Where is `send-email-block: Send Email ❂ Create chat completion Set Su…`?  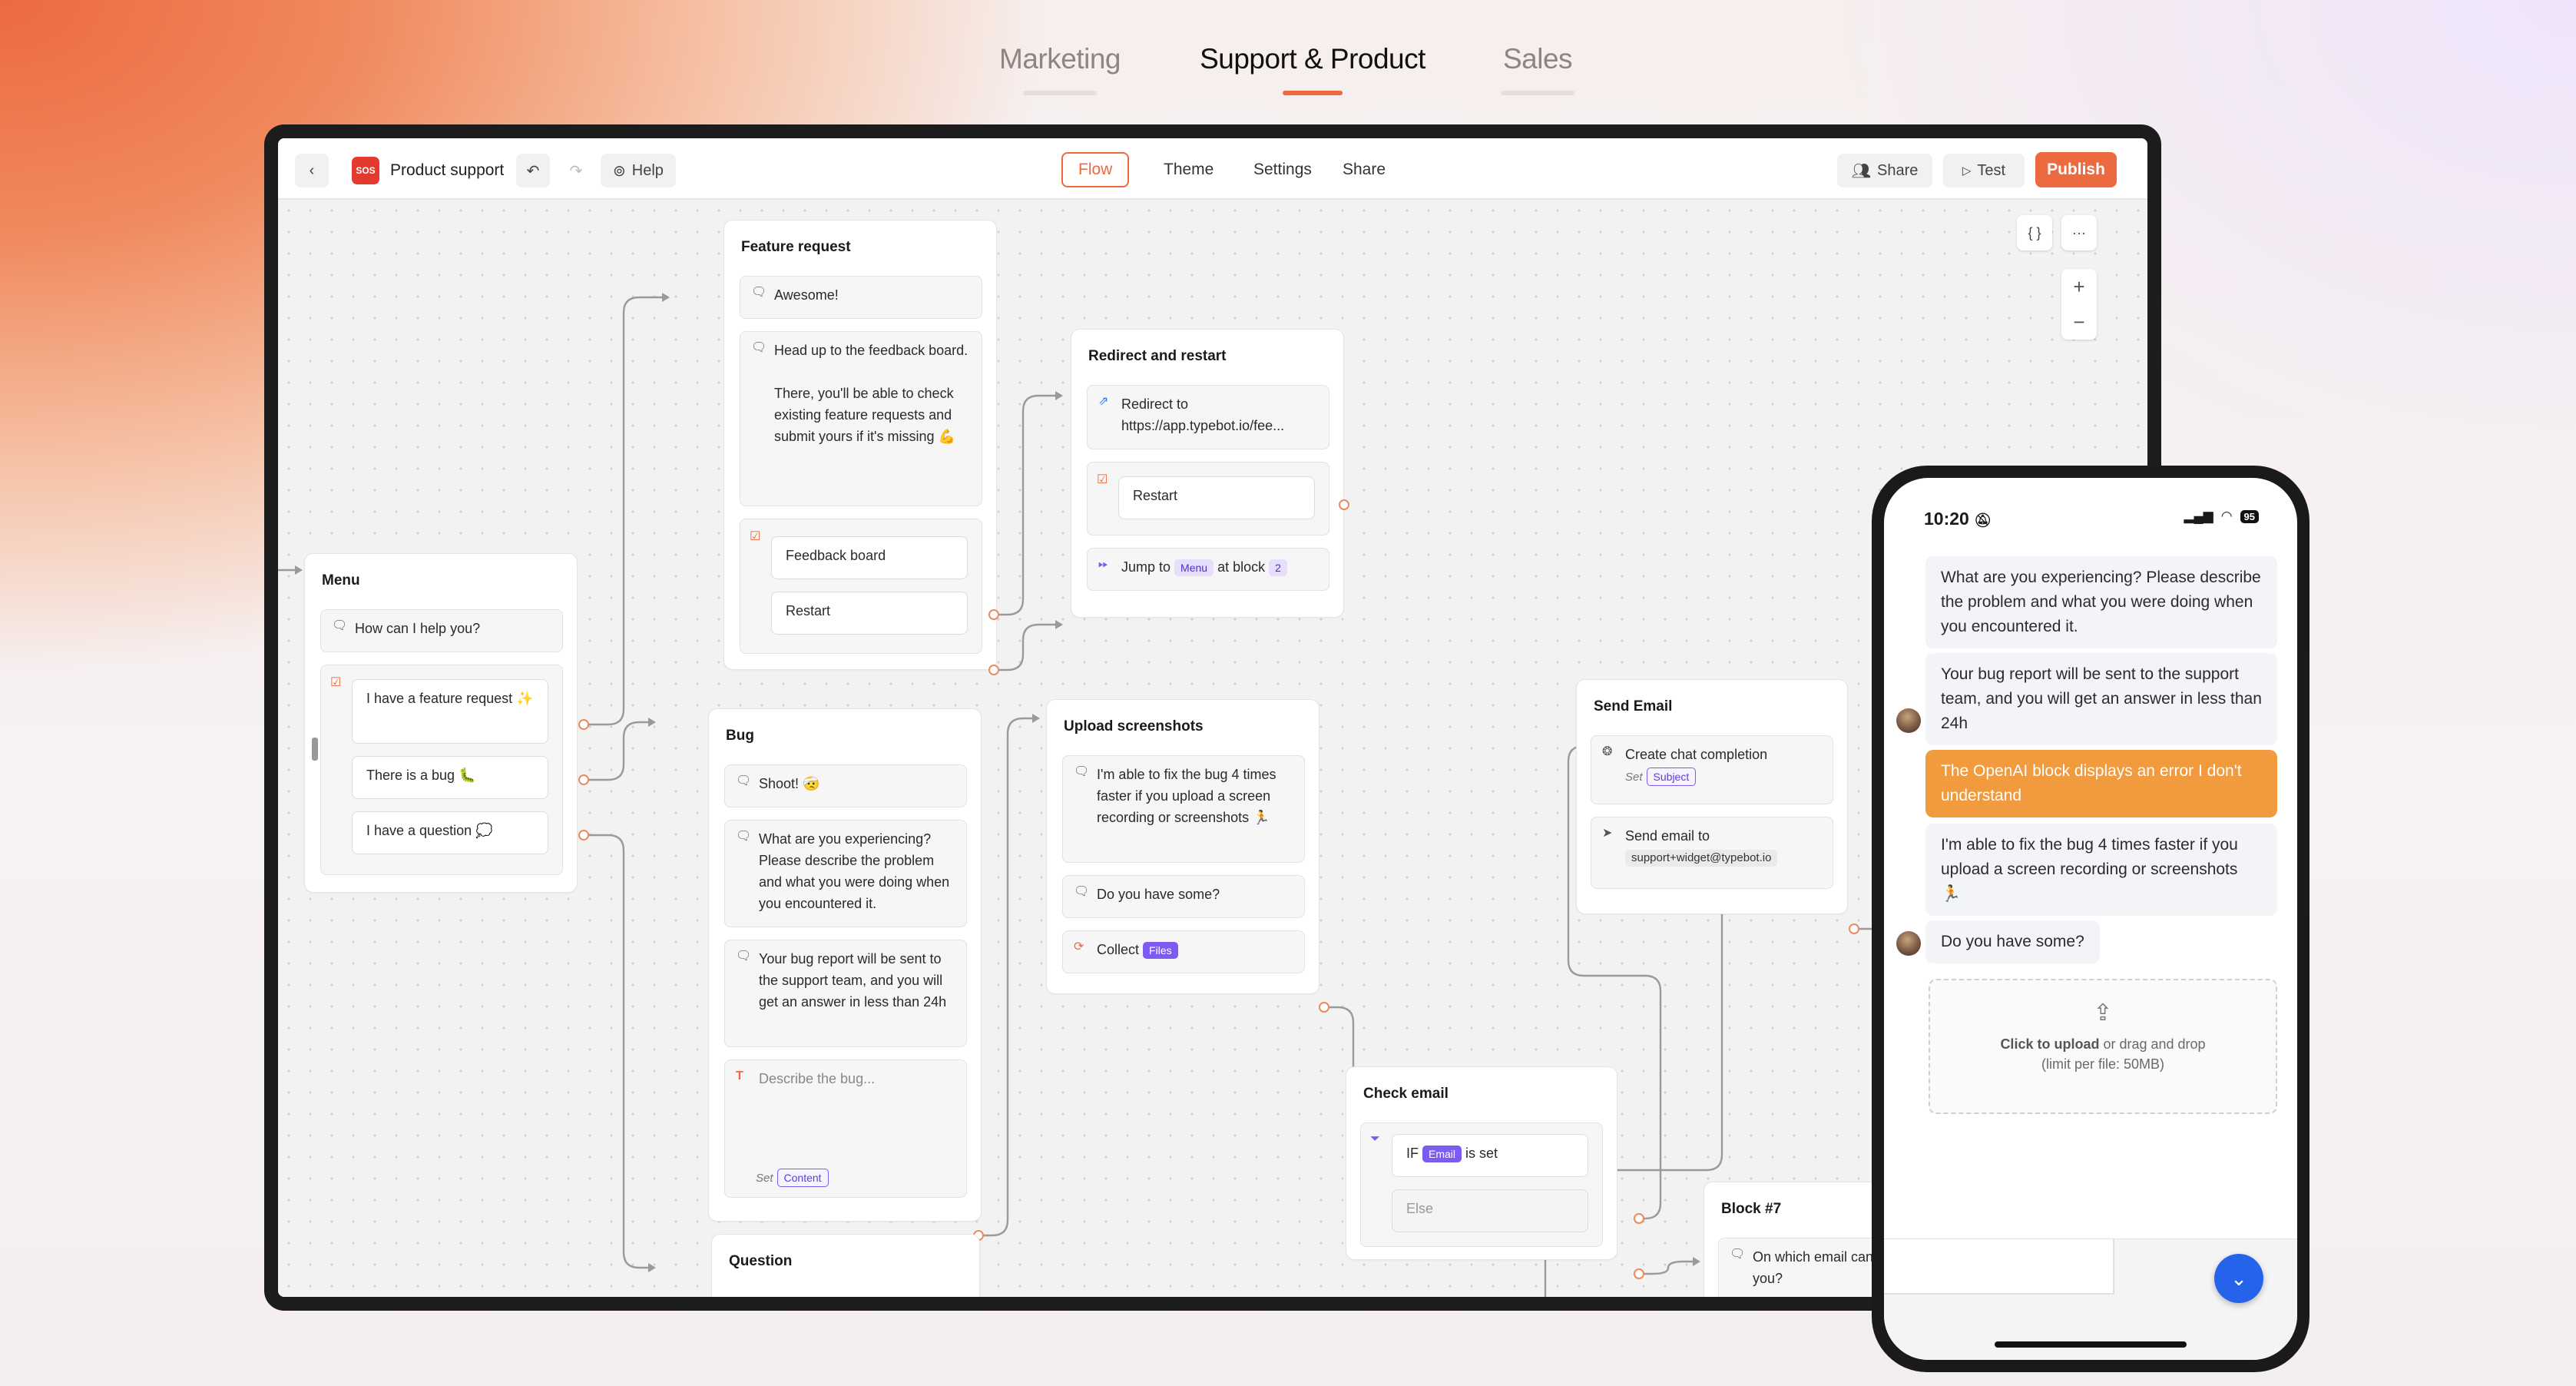
send-email-block: Send Email ❂ Create chat completion Set Su… is located at coordinates (1712, 797).